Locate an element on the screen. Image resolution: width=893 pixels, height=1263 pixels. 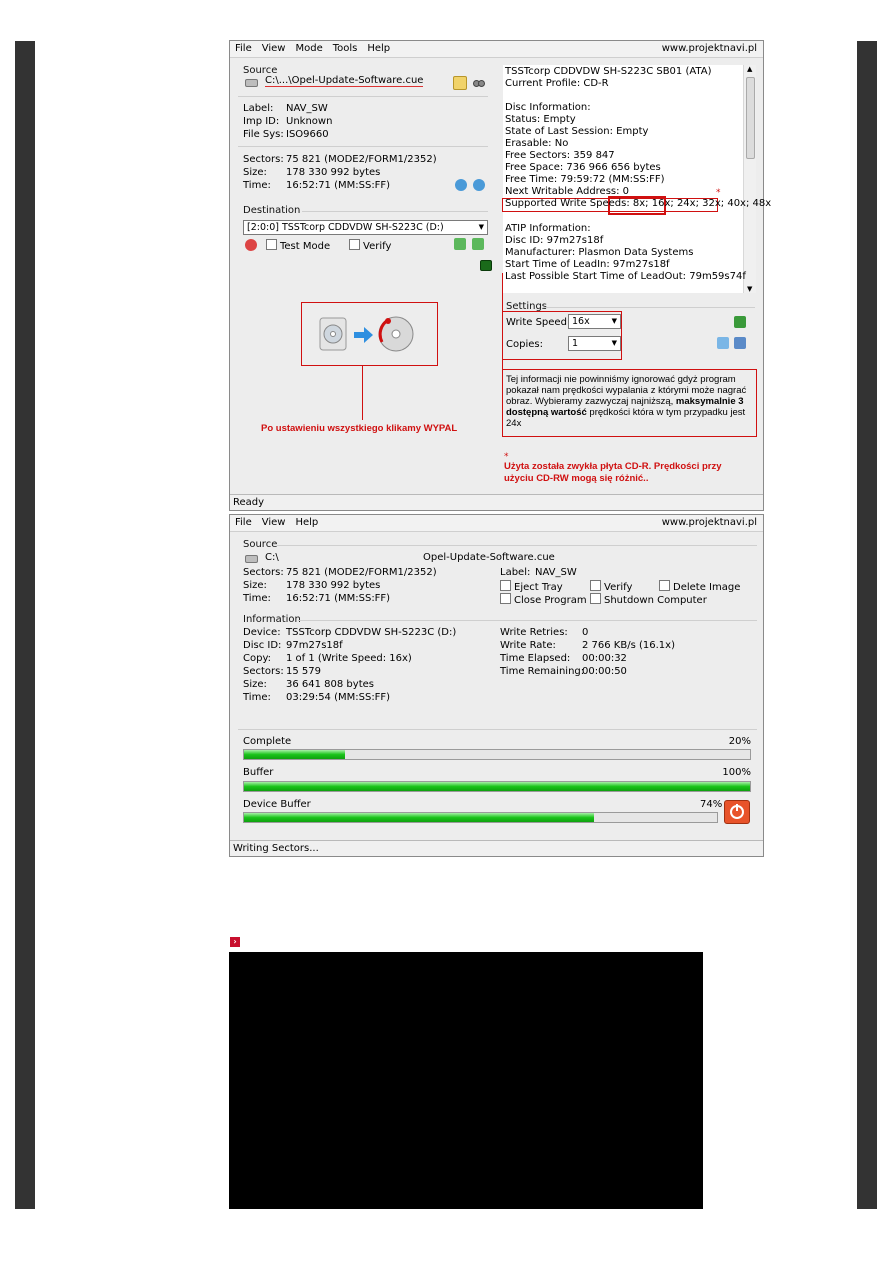
time-value: 03:29:54 (MM:SS:FF) is located at coordinates (338, 697).